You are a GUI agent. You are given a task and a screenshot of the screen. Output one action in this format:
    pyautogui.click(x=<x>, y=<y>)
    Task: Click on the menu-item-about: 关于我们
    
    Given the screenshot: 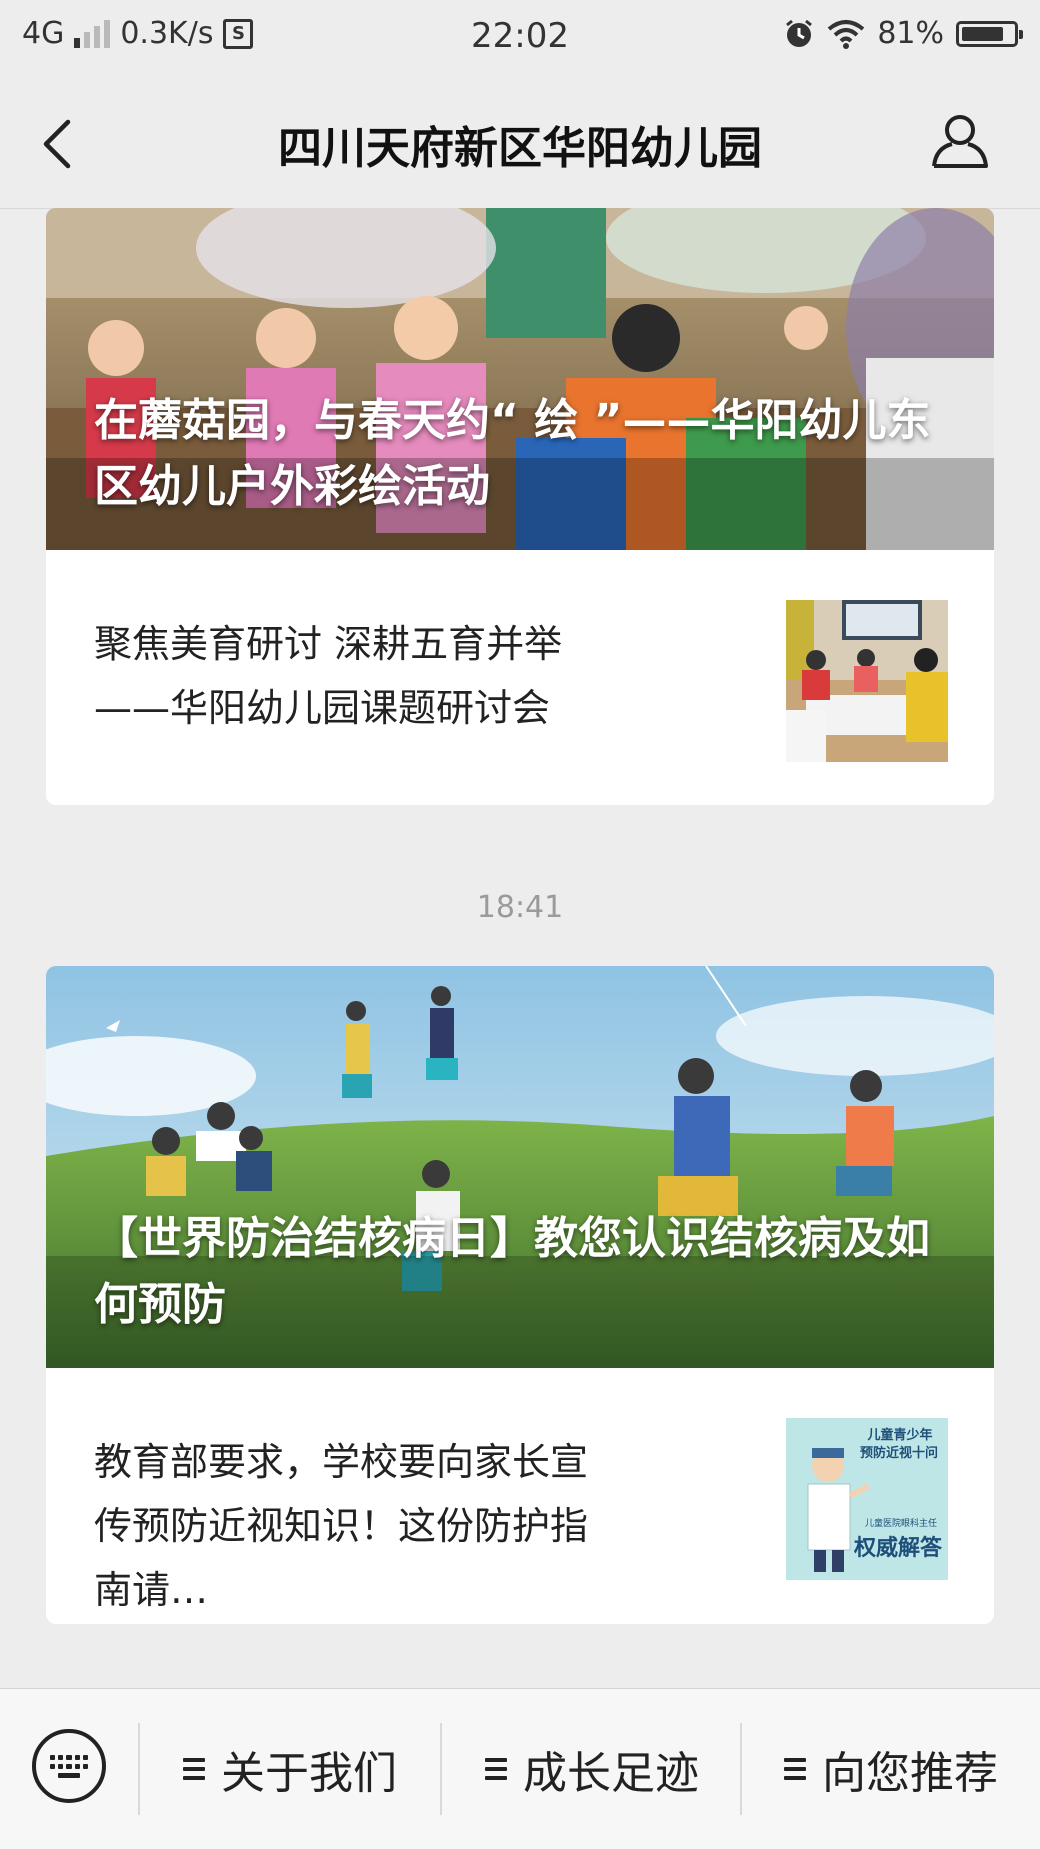 What is the action you would take?
    pyautogui.click(x=290, y=1769)
    